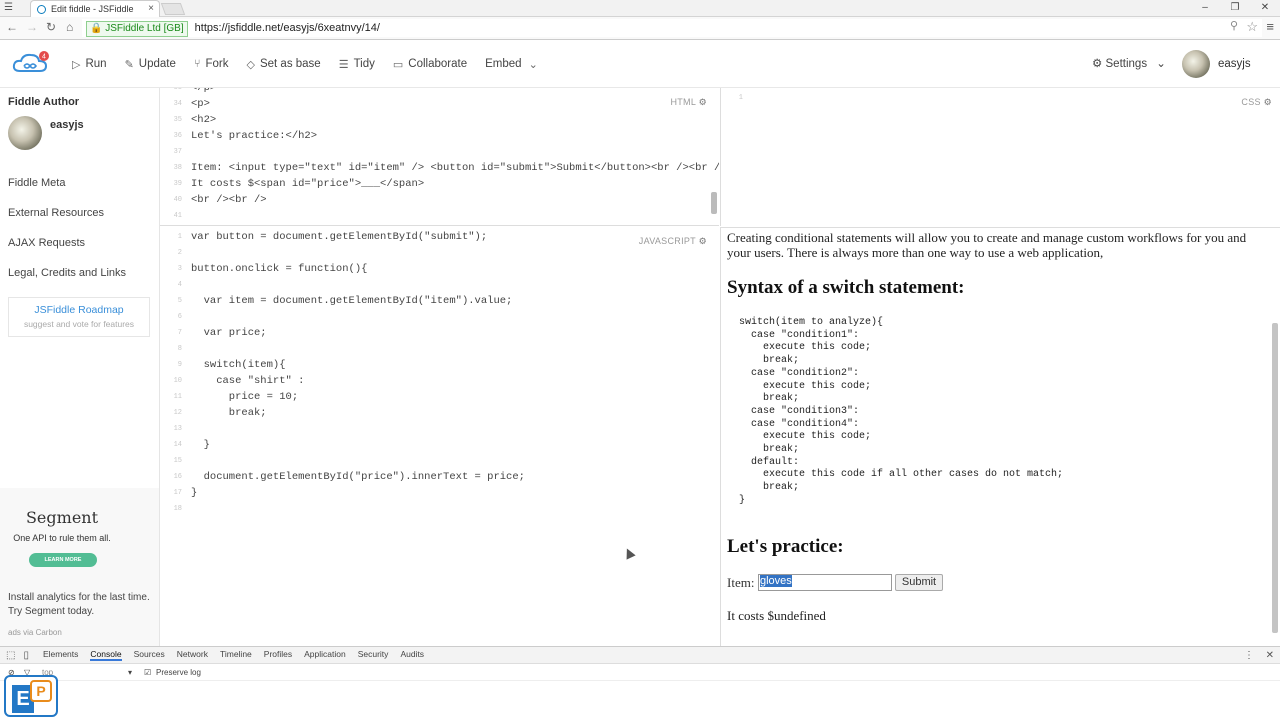  What do you see at coordinates (14, 8) in the screenshot?
I see `browser-profile-icon: ☰` at bounding box center [14, 8].